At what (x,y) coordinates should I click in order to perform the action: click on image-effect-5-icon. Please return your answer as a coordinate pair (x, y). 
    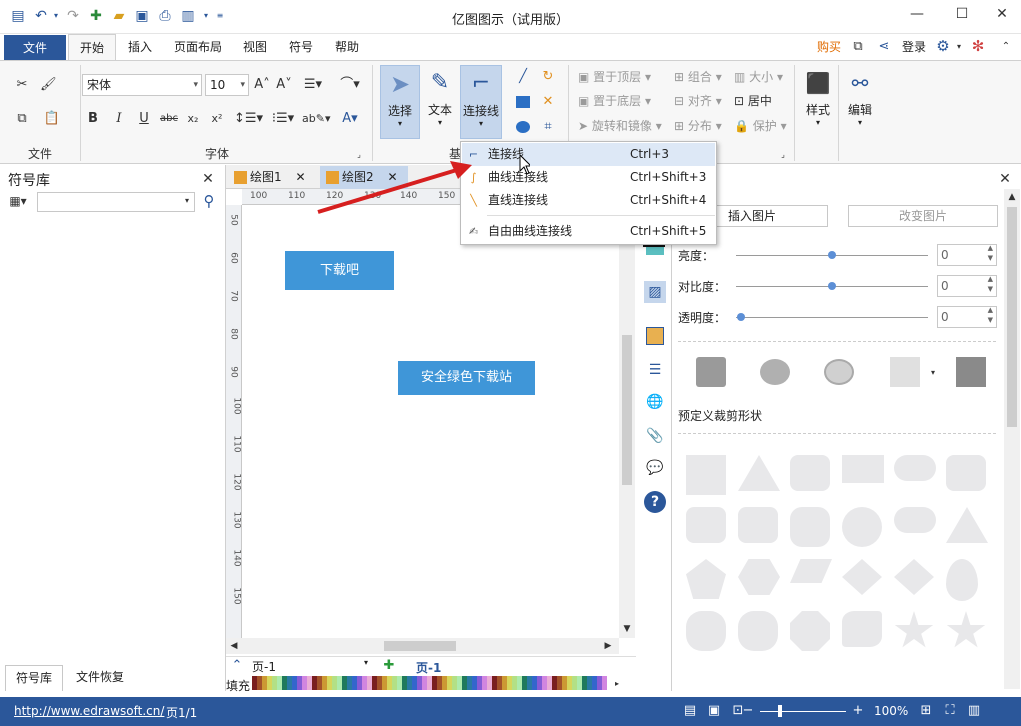
    Looking at the image, I should click on (971, 372).